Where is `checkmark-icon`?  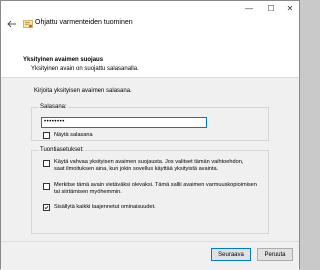
checkmark-icon is located at coordinates (46, 208).